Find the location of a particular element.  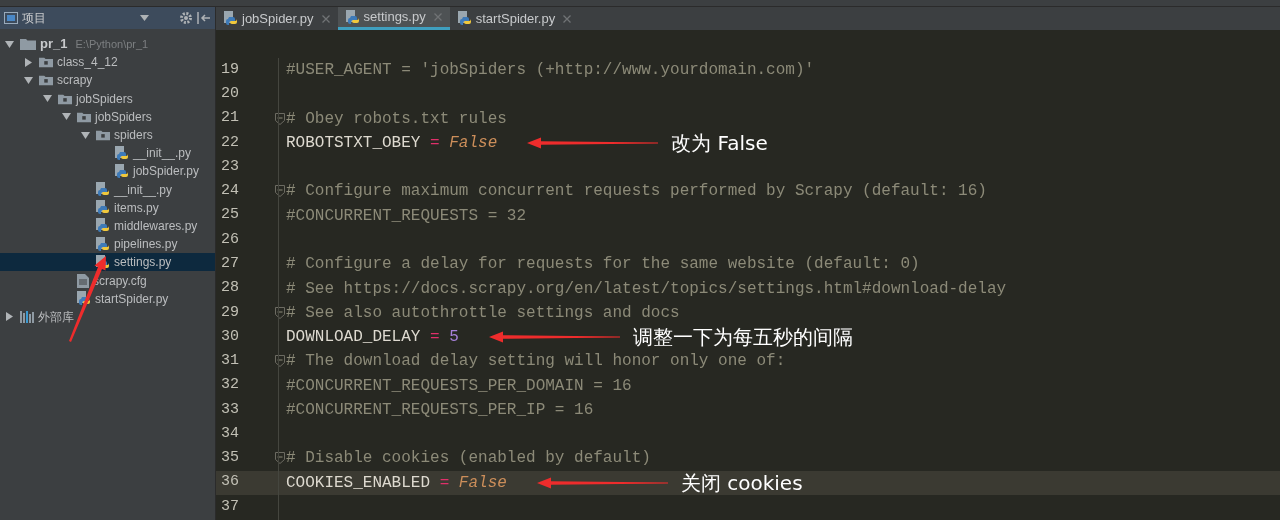

line-number: 21 is located at coordinates (230, 118).